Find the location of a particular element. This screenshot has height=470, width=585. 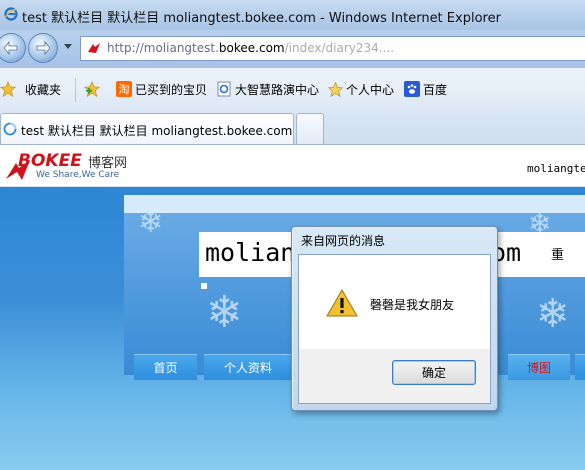

favorites-separator is located at coordinates (75, 90).